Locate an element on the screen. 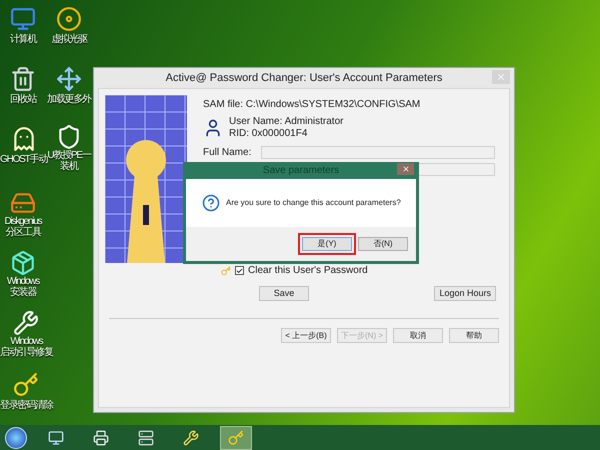  arrows-icon is located at coordinates (69, 79).